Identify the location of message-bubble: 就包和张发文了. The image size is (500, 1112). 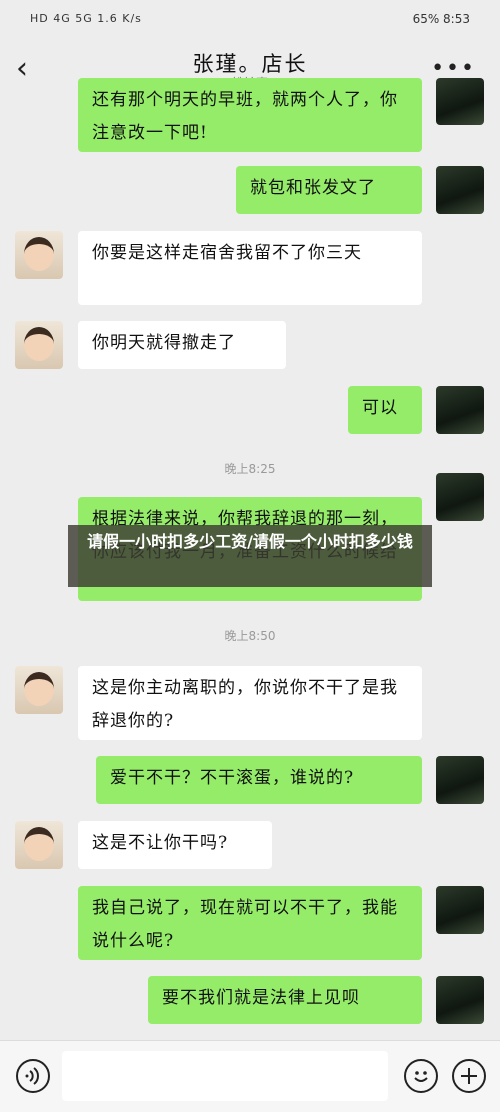
(329, 190).